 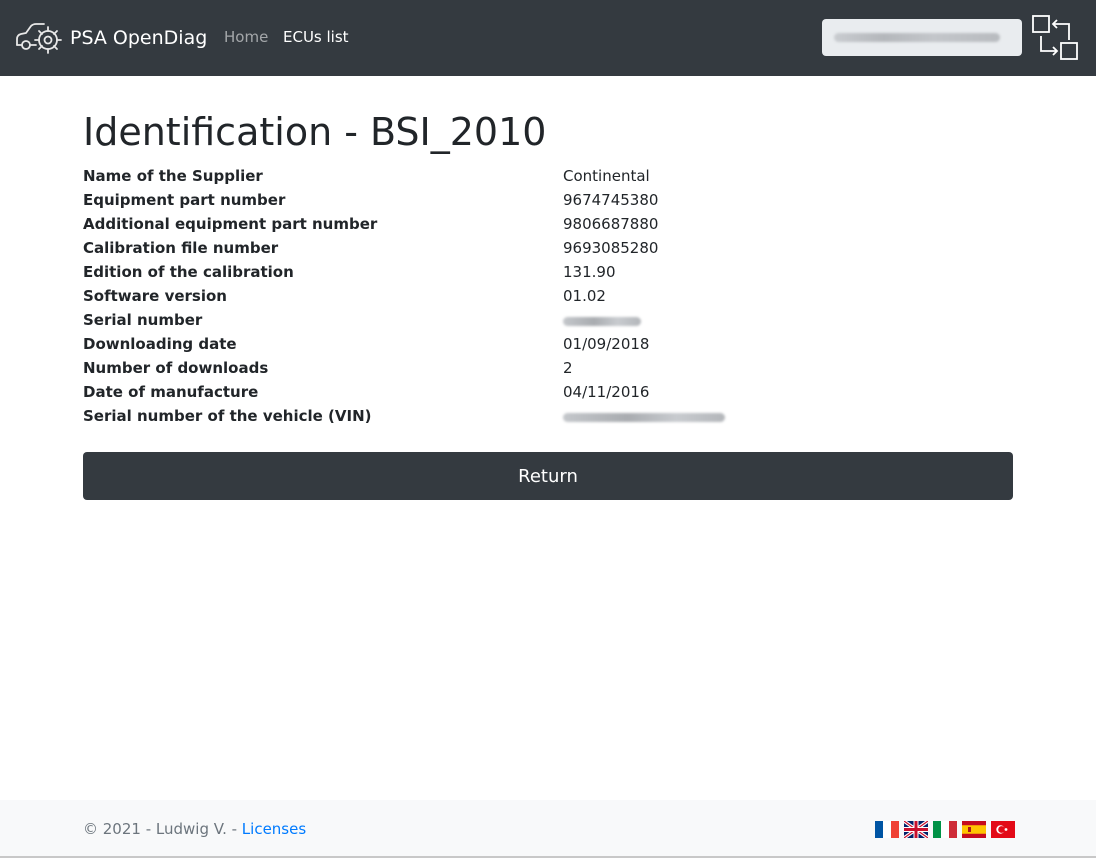 What do you see at coordinates (548, 177) in the screenshot?
I see `table-row: Name of the Supplier Continental` at bounding box center [548, 177].